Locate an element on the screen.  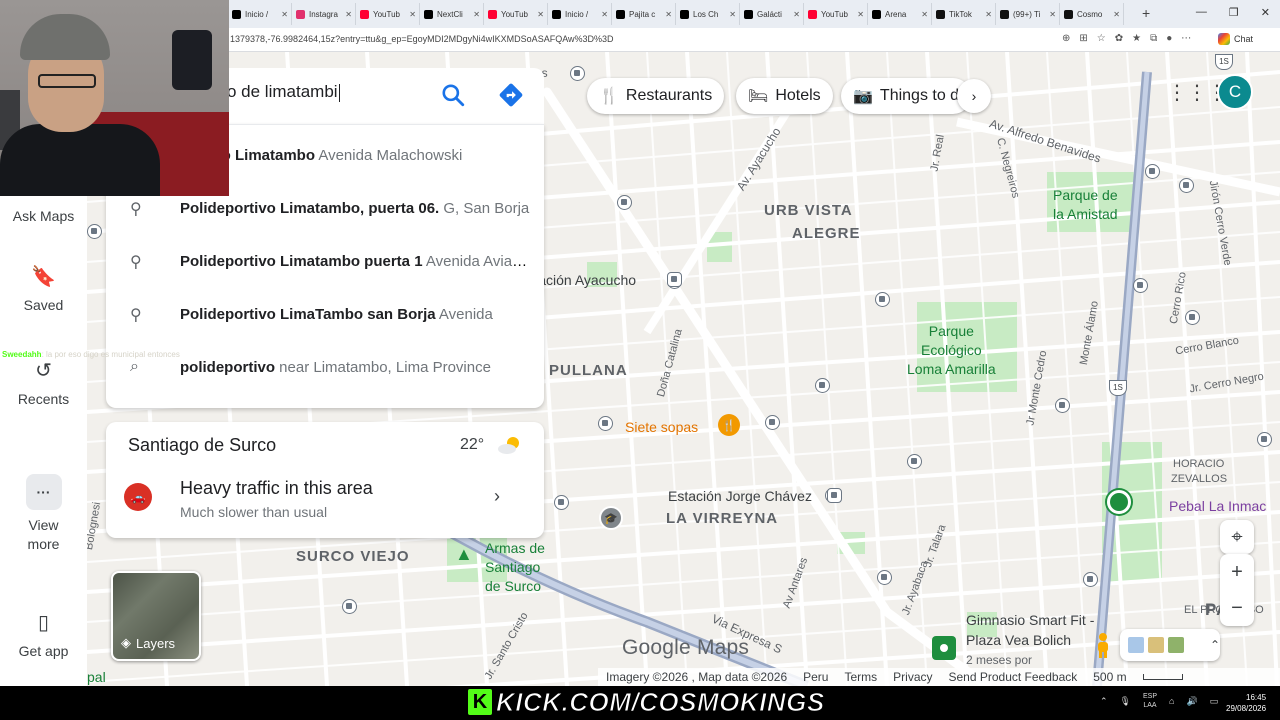
browser-tab: NextCli ✕ is located at coordinates (452, 14).